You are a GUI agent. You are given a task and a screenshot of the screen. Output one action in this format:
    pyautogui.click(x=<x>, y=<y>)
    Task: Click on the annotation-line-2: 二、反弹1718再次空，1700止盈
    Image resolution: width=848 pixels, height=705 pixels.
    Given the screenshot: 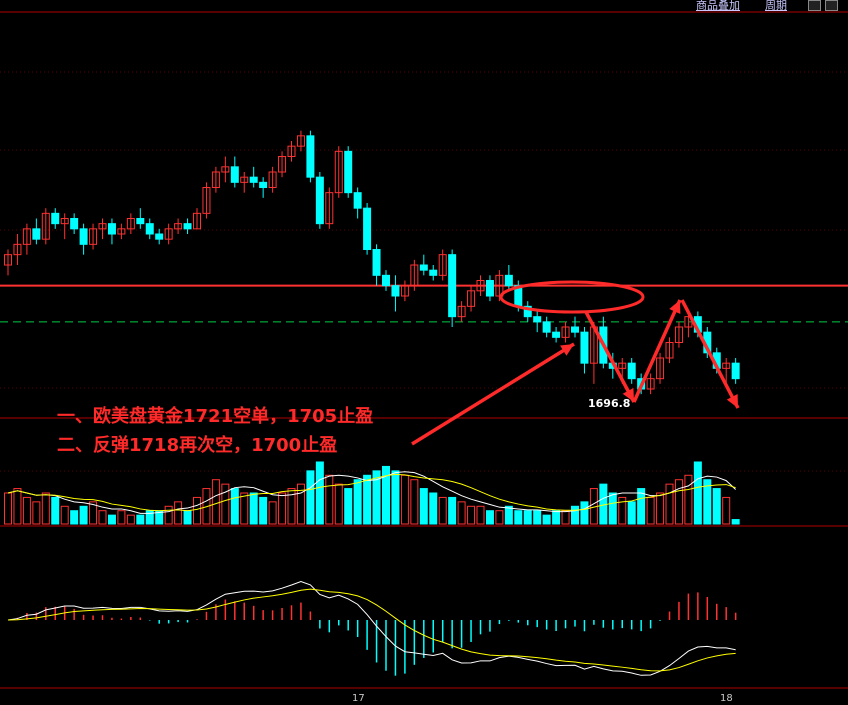 What is the action you would take?
    pyautogui.click(x=197, y=445)
    